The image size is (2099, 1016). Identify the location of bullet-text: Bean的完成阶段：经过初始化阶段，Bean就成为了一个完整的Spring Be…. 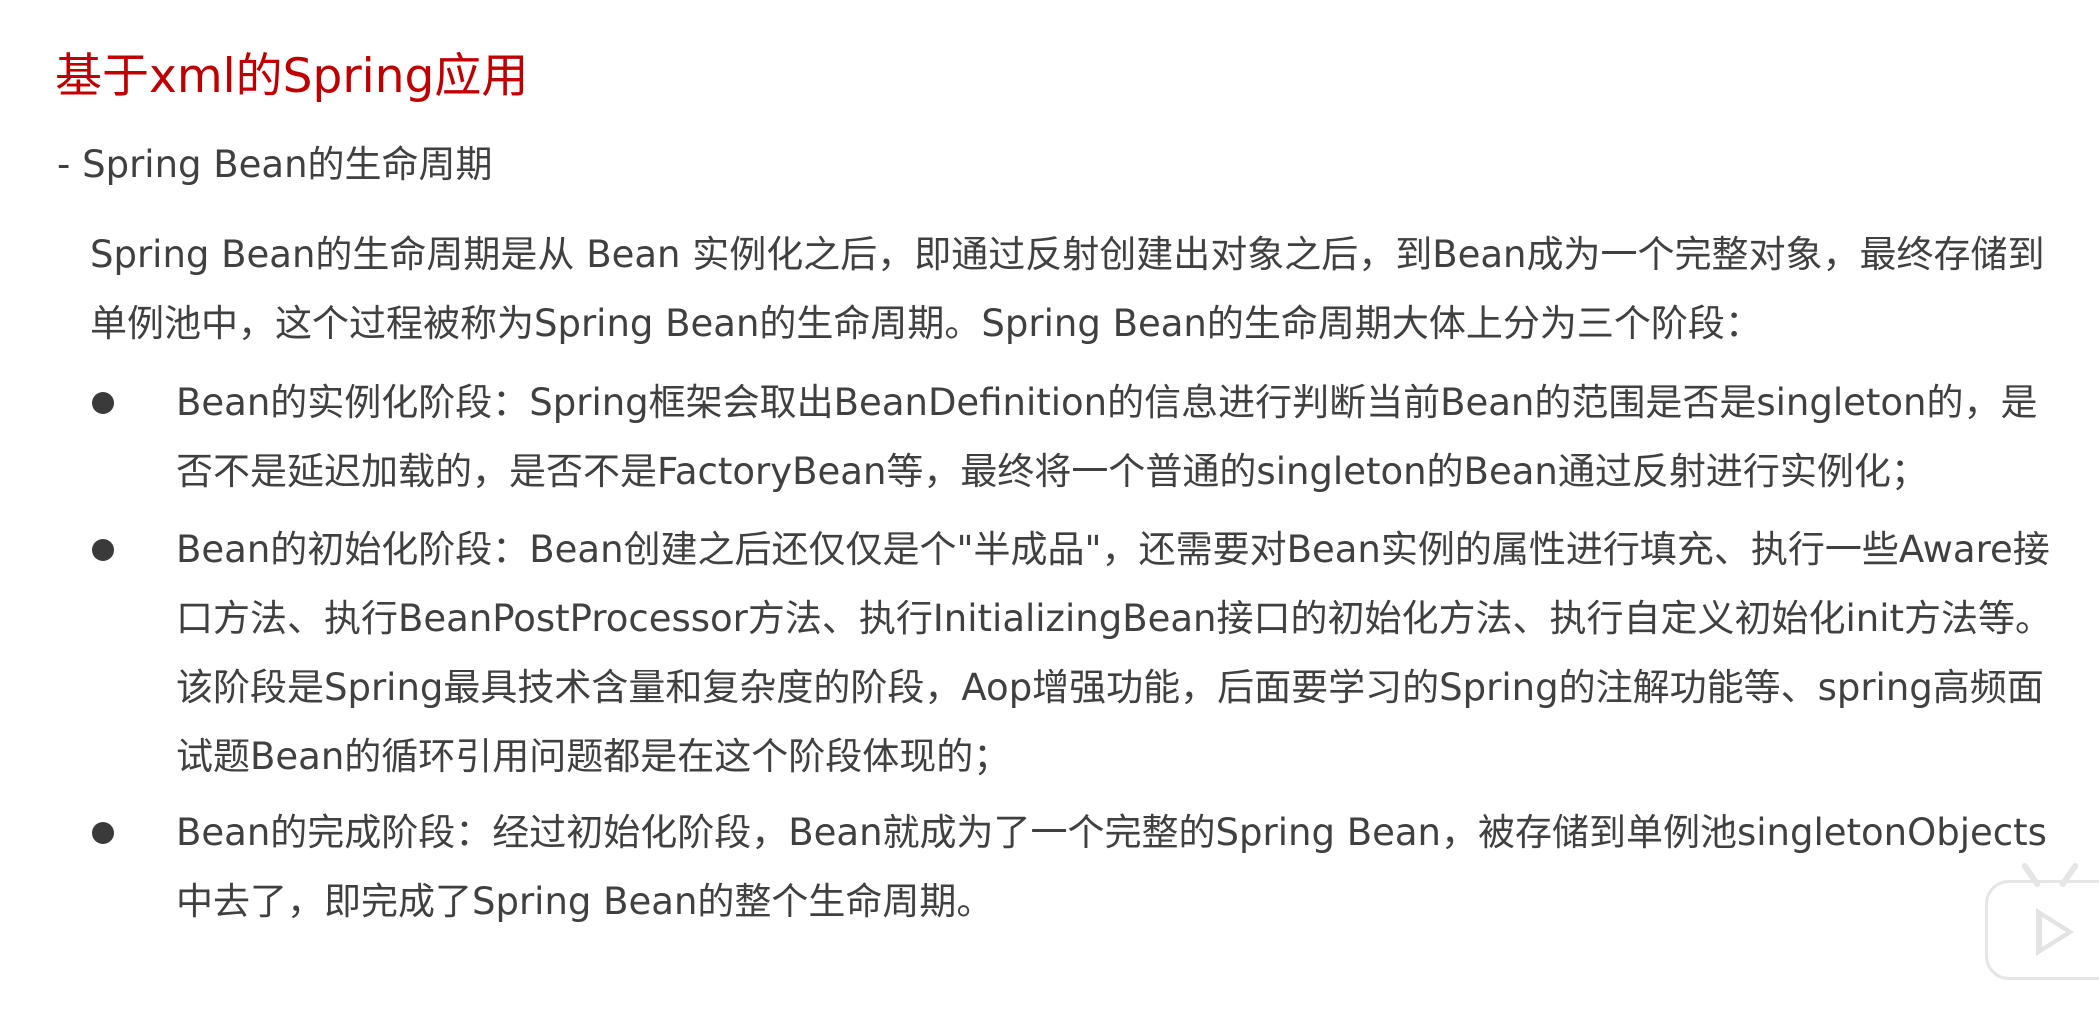
(1111, 867).